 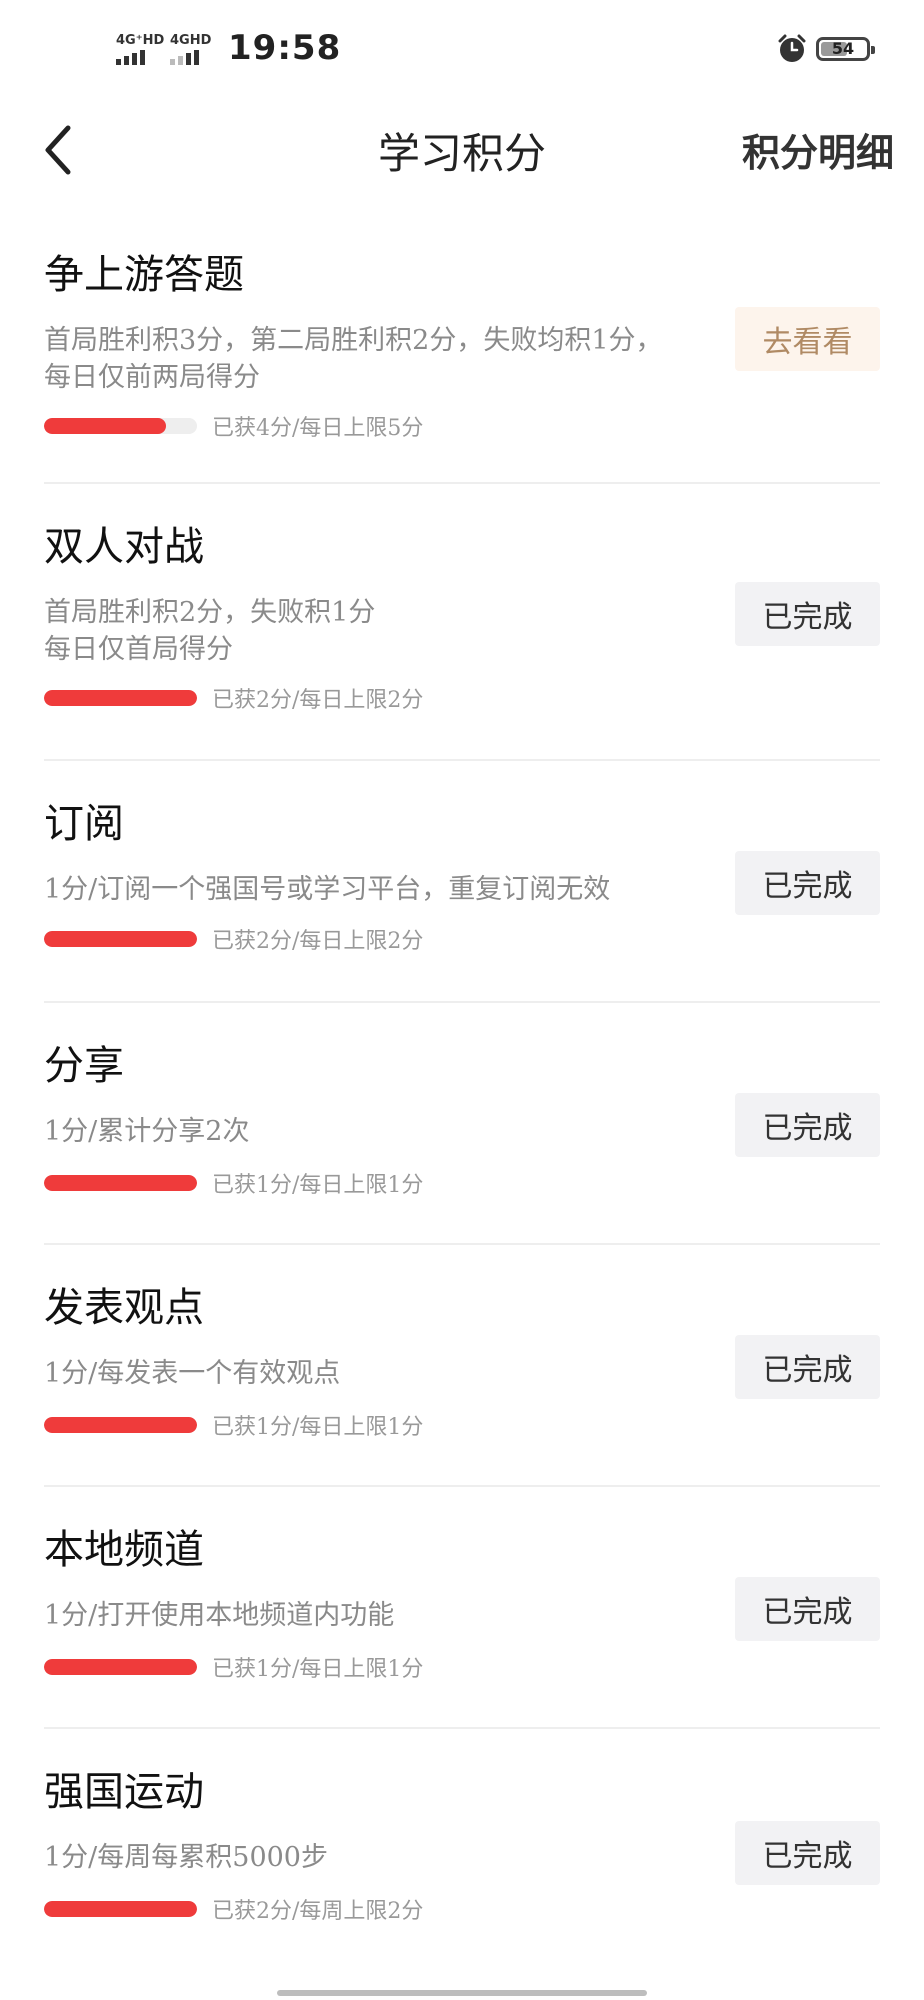 I want to click on battery-icon: 54, so click(x=845, y=49).